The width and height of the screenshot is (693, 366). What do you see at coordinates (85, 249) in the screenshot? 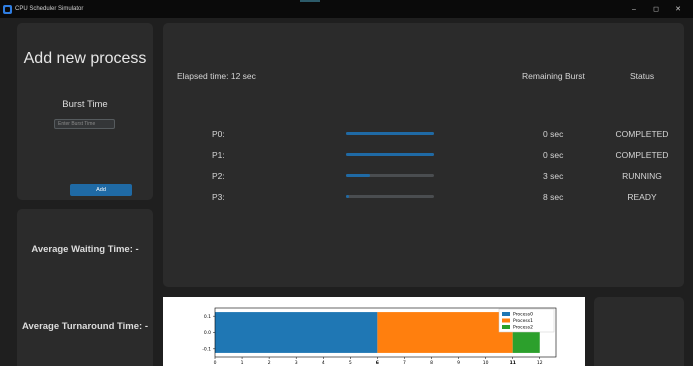
I see `average-waiting-time: Average Waiting Time: -` at bounding box center [85, 249].